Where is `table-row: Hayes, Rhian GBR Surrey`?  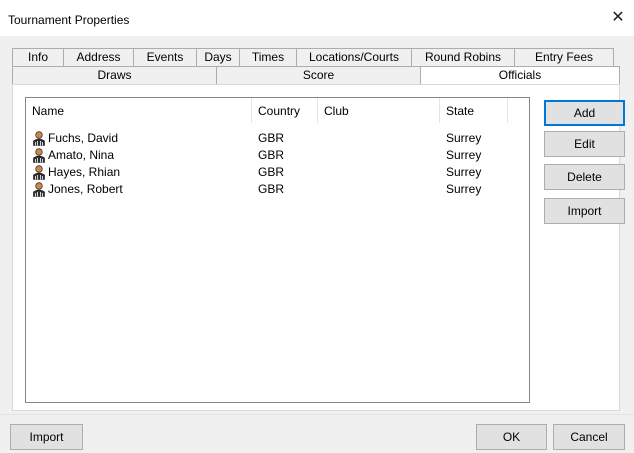 table-row: Hayes, Rhian GBR Surrey is located at coordinates (277, 172).